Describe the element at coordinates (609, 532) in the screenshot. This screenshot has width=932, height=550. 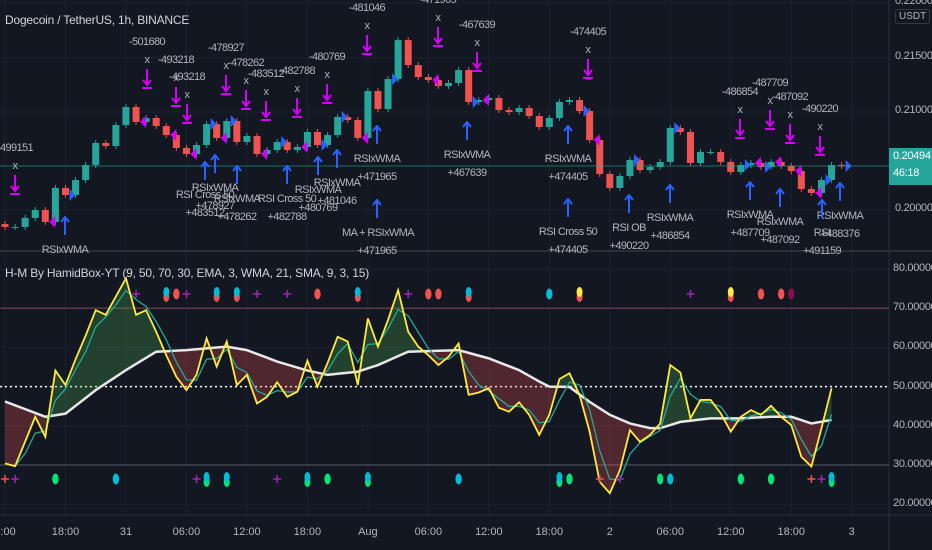
I see `time-tick-label: 2` at that location.